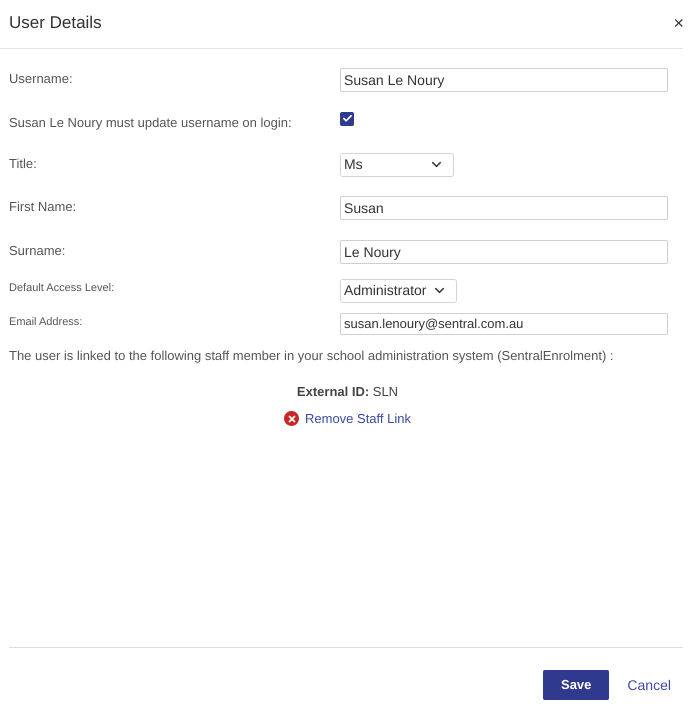  What do you see at coordinates (397, 164) in the screenshot?
I see `select-dropdown: Ms` at bounding box center [397, 164].